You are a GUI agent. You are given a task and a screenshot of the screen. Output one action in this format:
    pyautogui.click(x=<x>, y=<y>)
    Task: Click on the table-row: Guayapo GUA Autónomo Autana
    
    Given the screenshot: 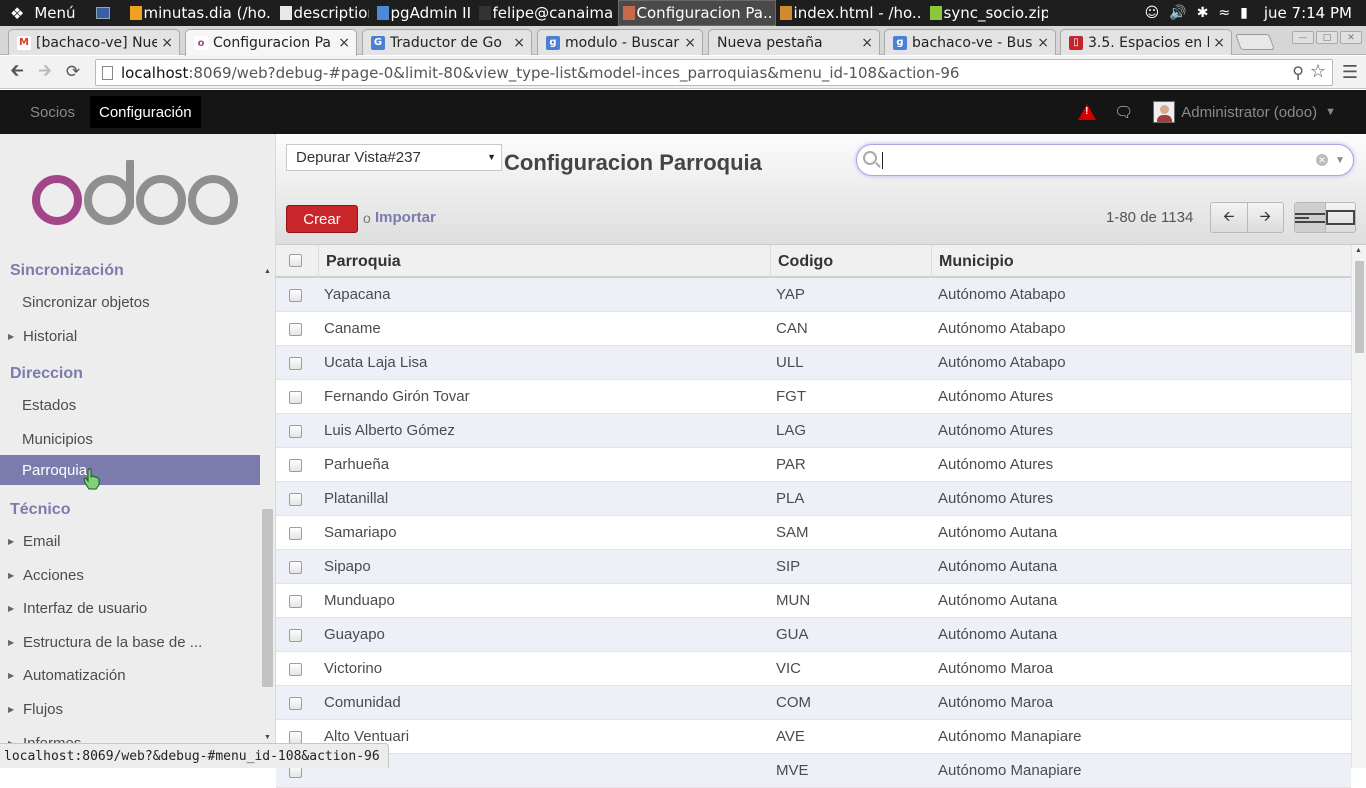 What is the action you would take?
    pyautogui.click(x=813, y=635)
    